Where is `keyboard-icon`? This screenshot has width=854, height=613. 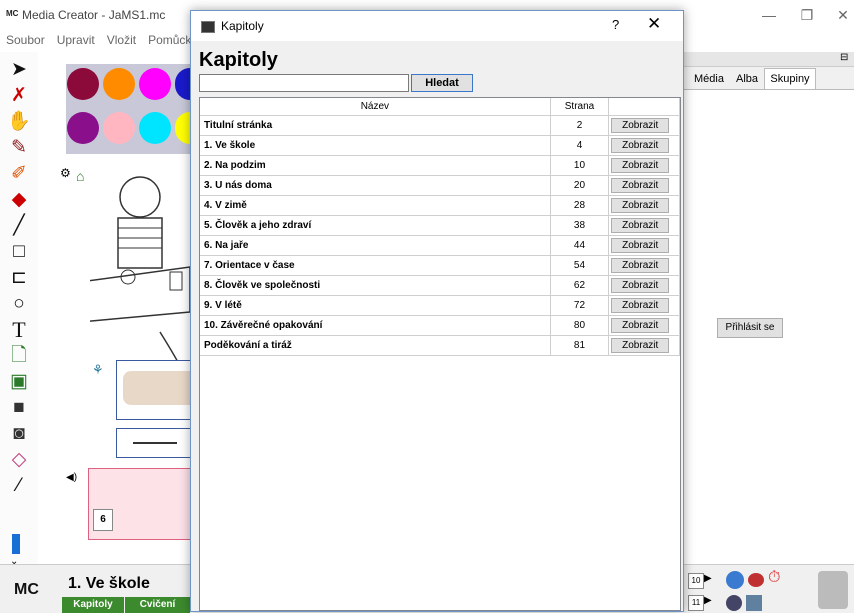 keyboard-icon is located at coordinates (754, 603).